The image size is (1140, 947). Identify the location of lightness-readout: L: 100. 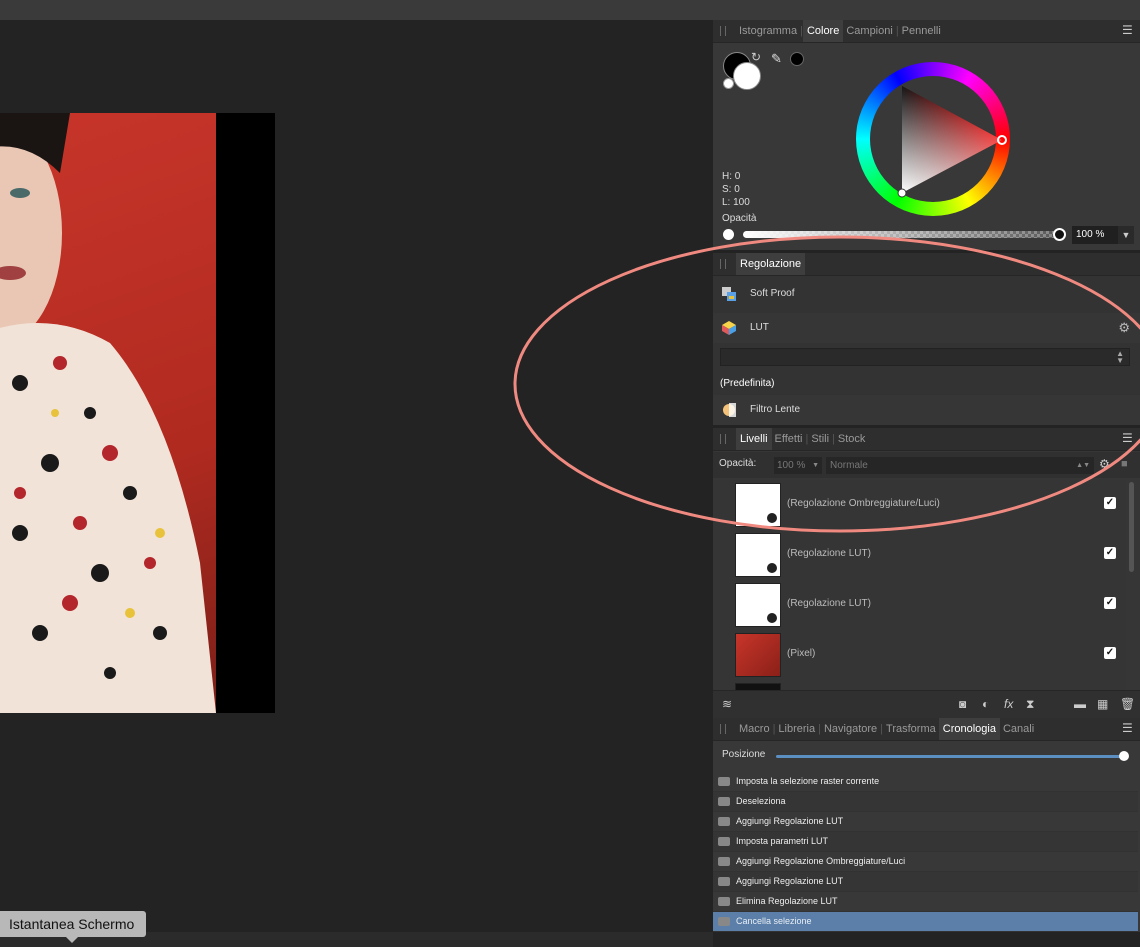
(736, 202).